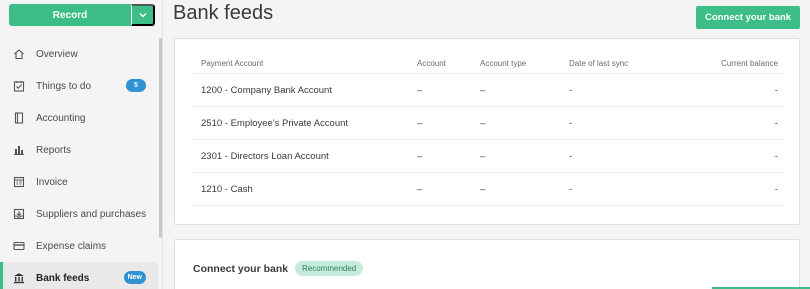 Image resolution: width=810 pixels, height=289 pixels. Describe the element at coordinates (19, 150) in the screenshot. I see `bar-chart-icon` at that location.